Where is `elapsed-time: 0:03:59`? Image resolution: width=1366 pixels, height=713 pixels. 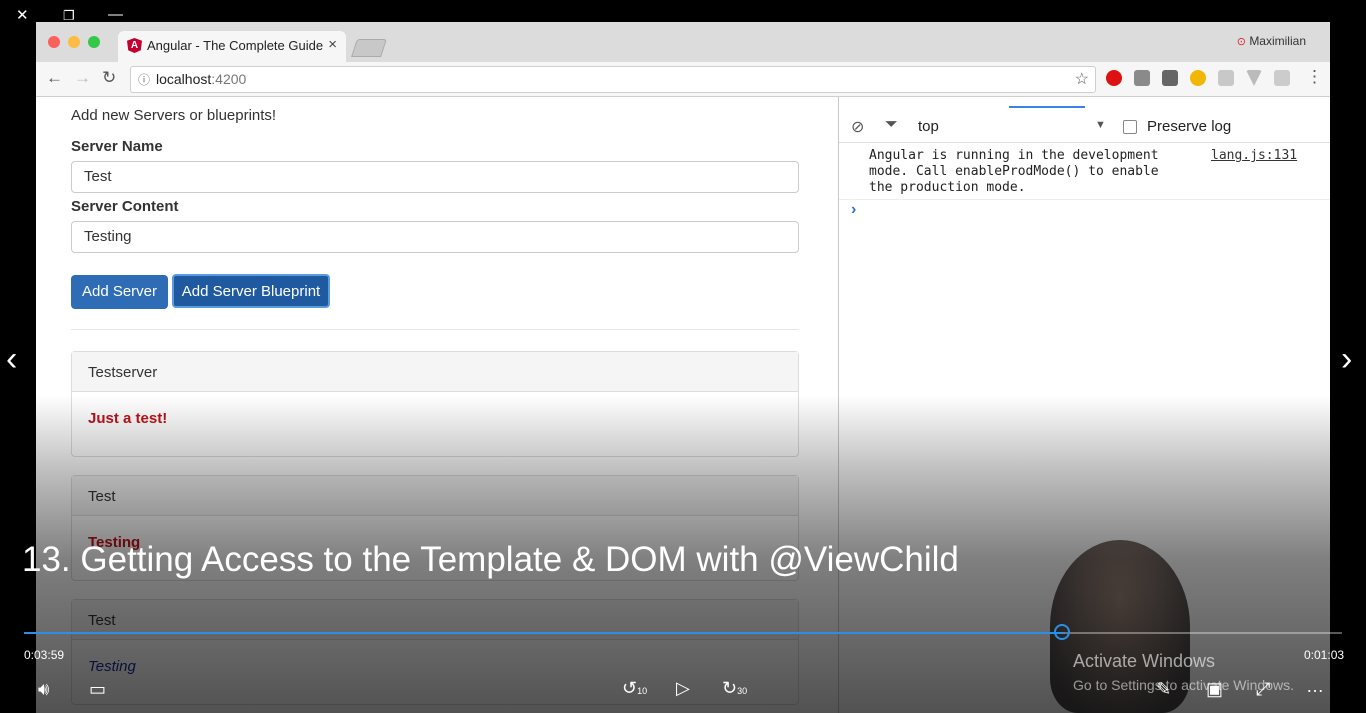 elapsed-time: 0:03:59 is located at coordinates (44, 655).